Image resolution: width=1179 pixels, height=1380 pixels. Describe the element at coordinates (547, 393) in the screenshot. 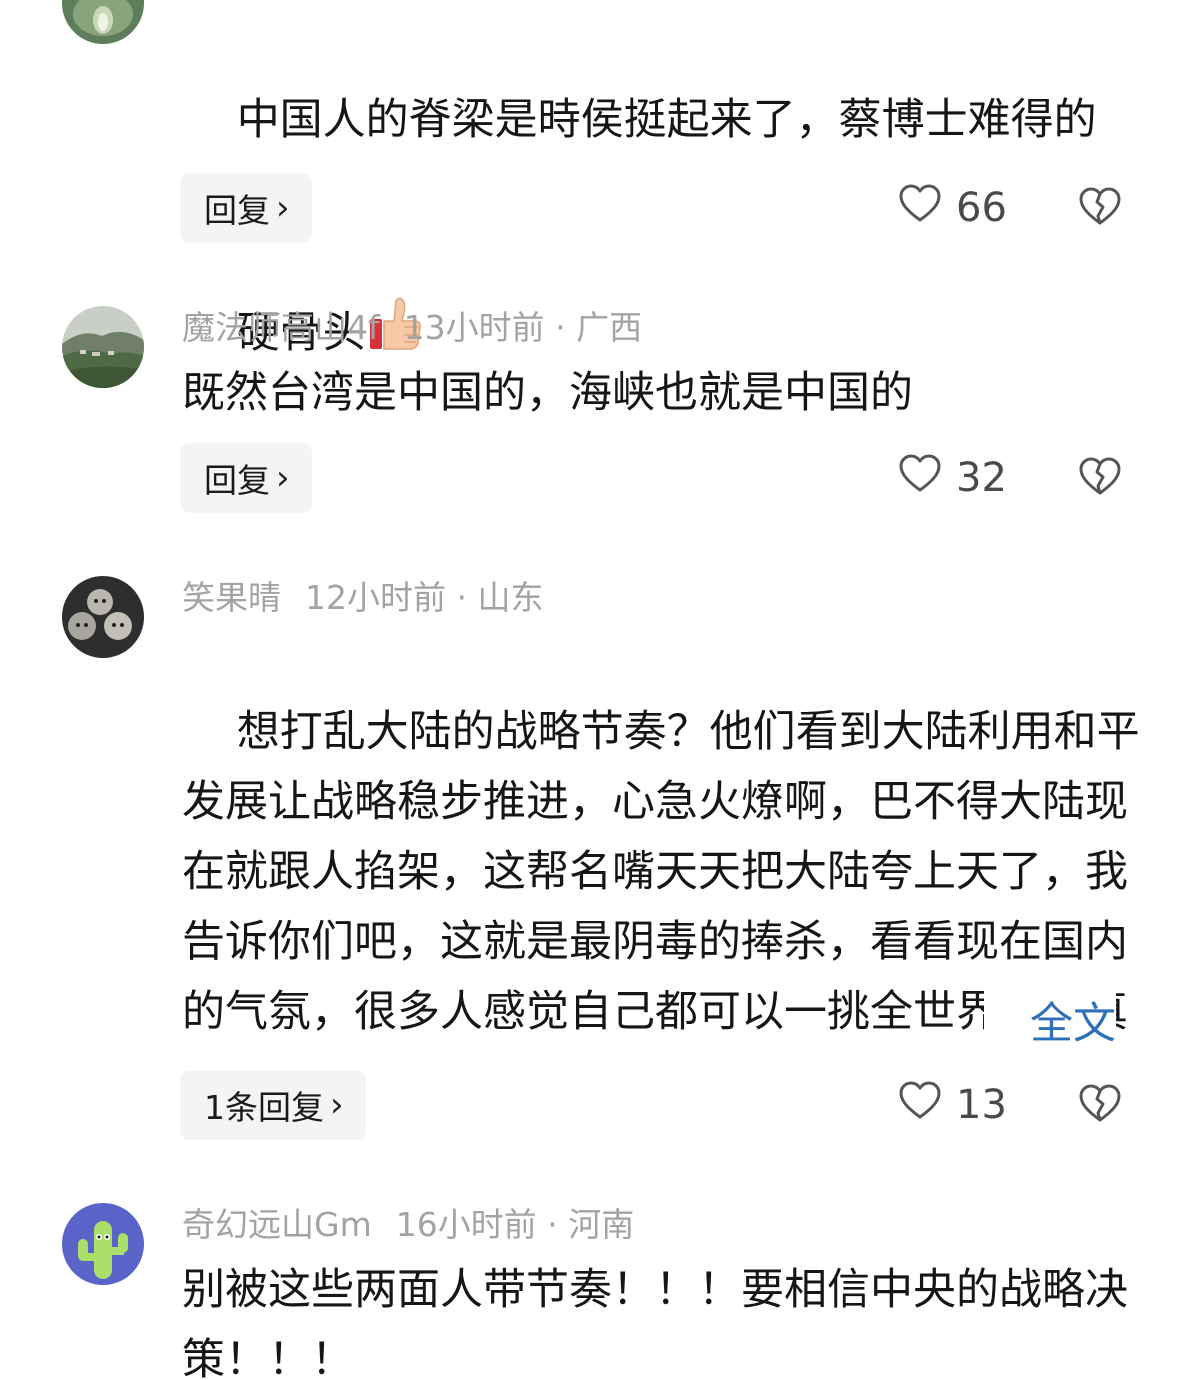

I see `comment-text: 既然台湾是中国的，海峡也就是中国的` at that location.